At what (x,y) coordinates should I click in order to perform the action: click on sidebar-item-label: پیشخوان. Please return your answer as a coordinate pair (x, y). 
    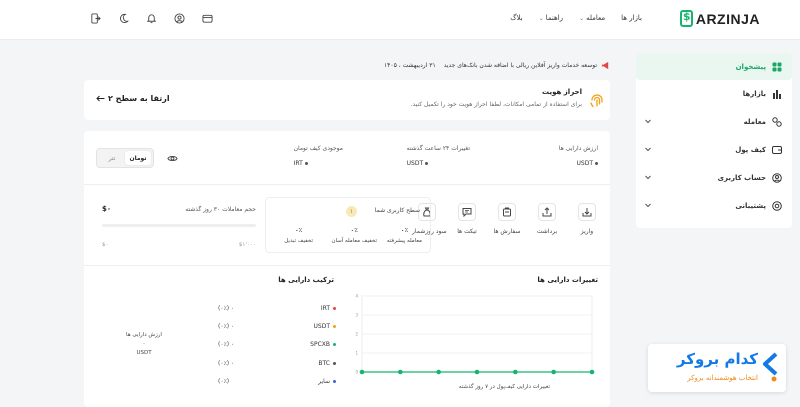
    Looking at the image, I should click on (750, 66).